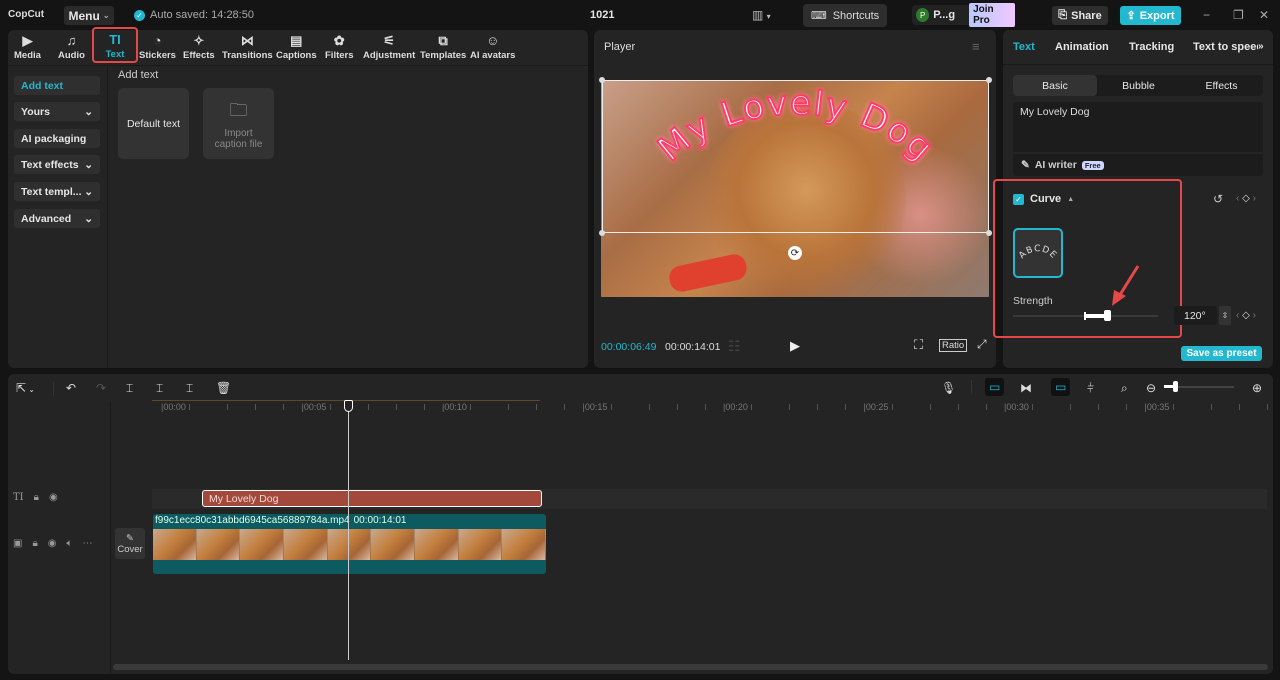 The width and height of the screenshot is (1280, 680). I want to click on tab-templates: ⧉ Templates, so click(443, 47).